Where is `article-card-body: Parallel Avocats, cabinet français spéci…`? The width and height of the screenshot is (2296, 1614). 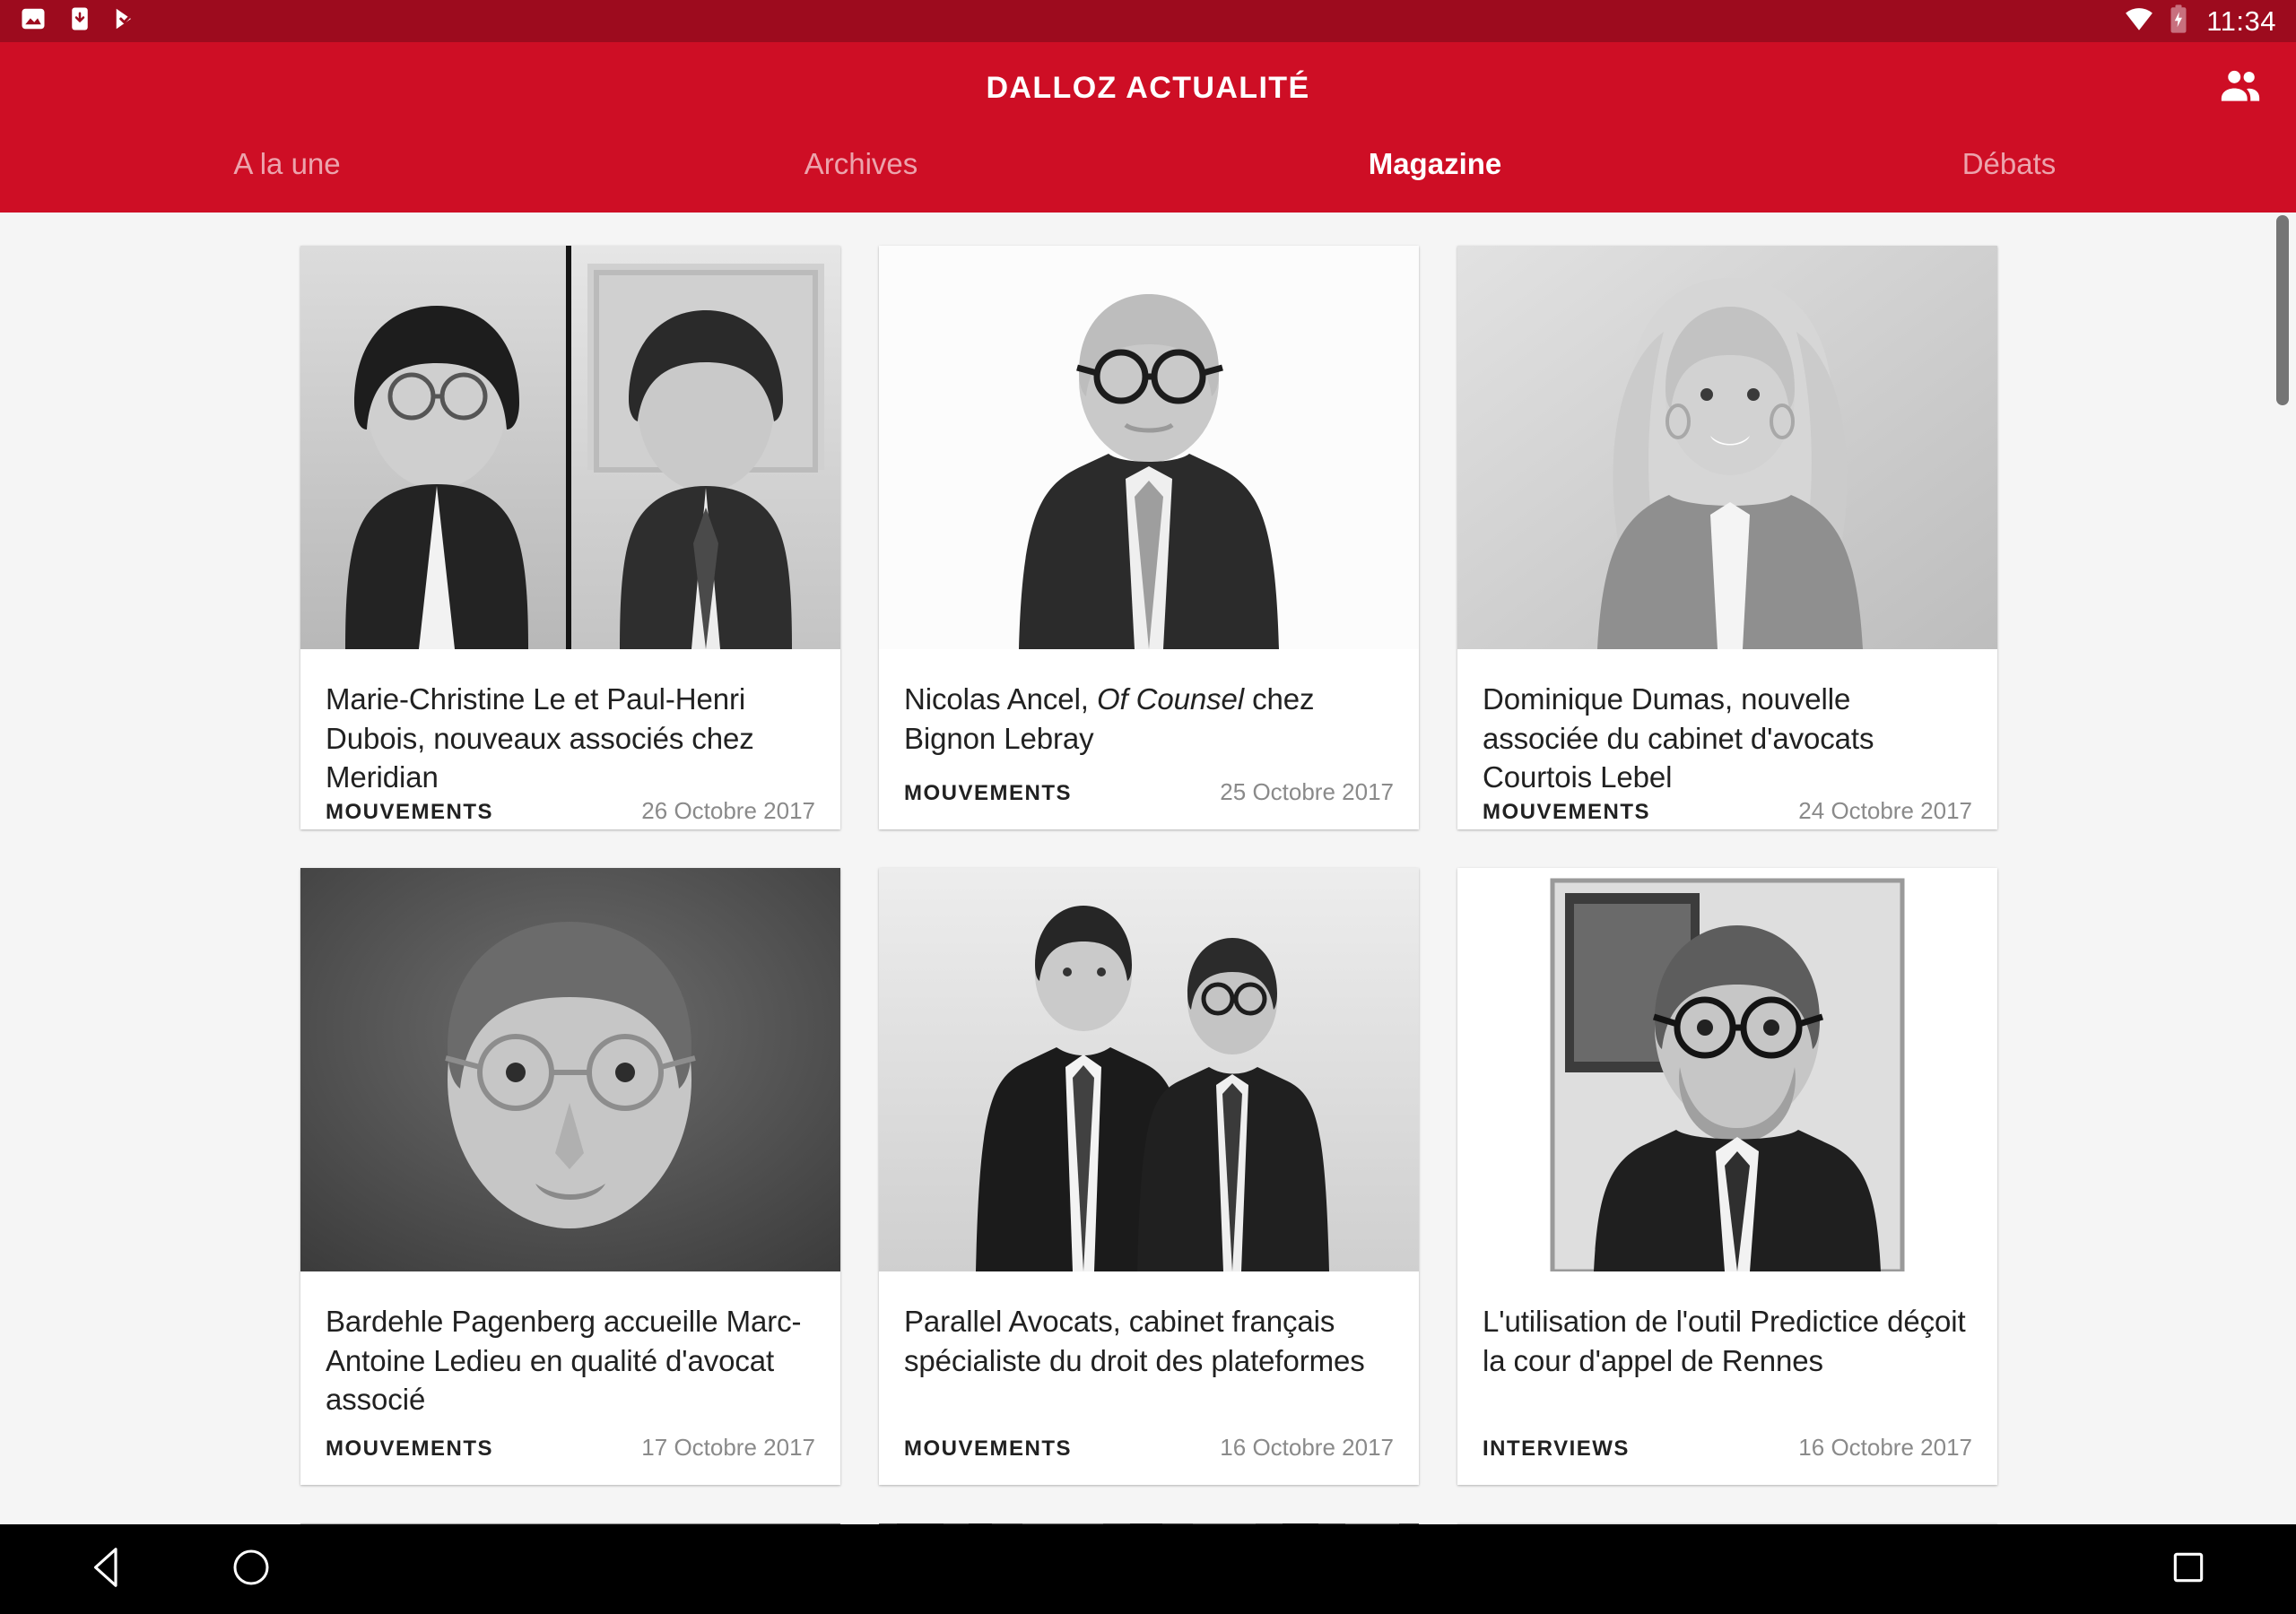 article-card-body: Parallel Avocats, cabinet français spéci… is located at coordinates (1149, 1378).